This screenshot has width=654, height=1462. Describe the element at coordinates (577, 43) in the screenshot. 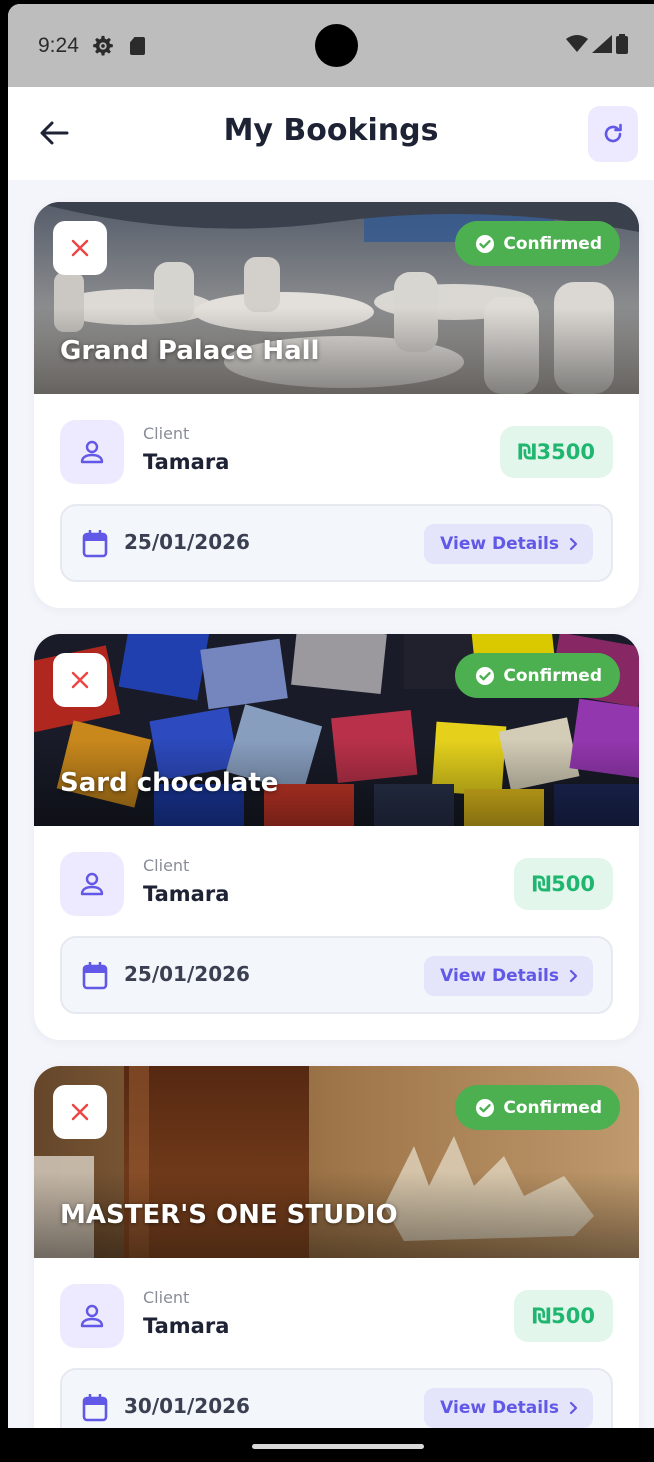

I see `wifi-icon` at that location.